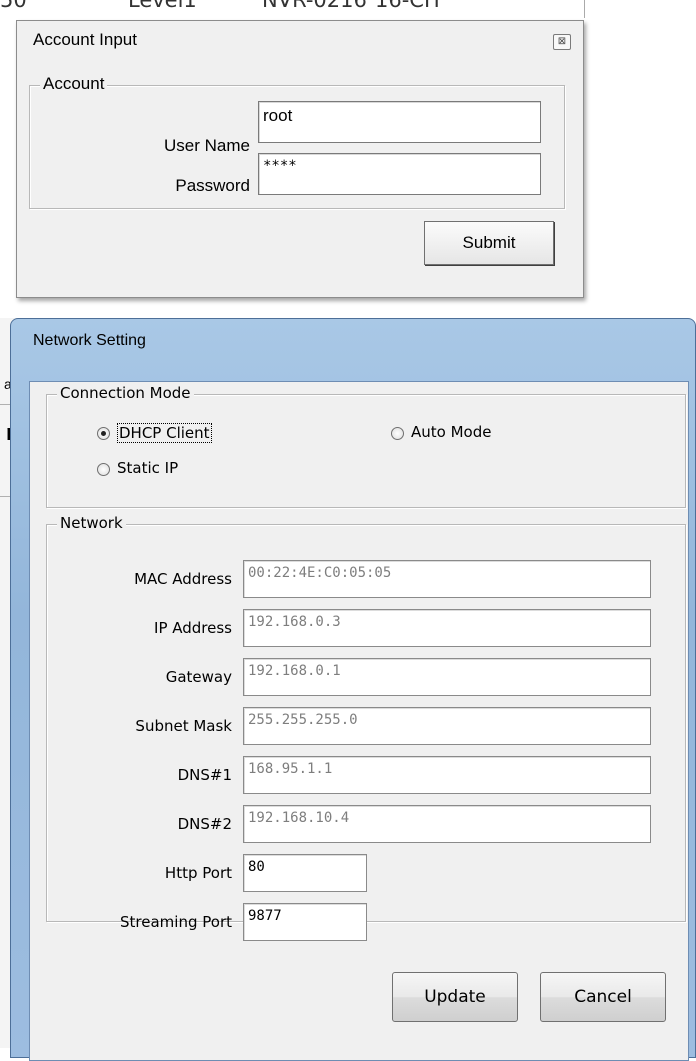 The width and height of the screenshot is (696, 1061). I want to click on ip-address-field: 192.168.0.3, so click(447, 628).